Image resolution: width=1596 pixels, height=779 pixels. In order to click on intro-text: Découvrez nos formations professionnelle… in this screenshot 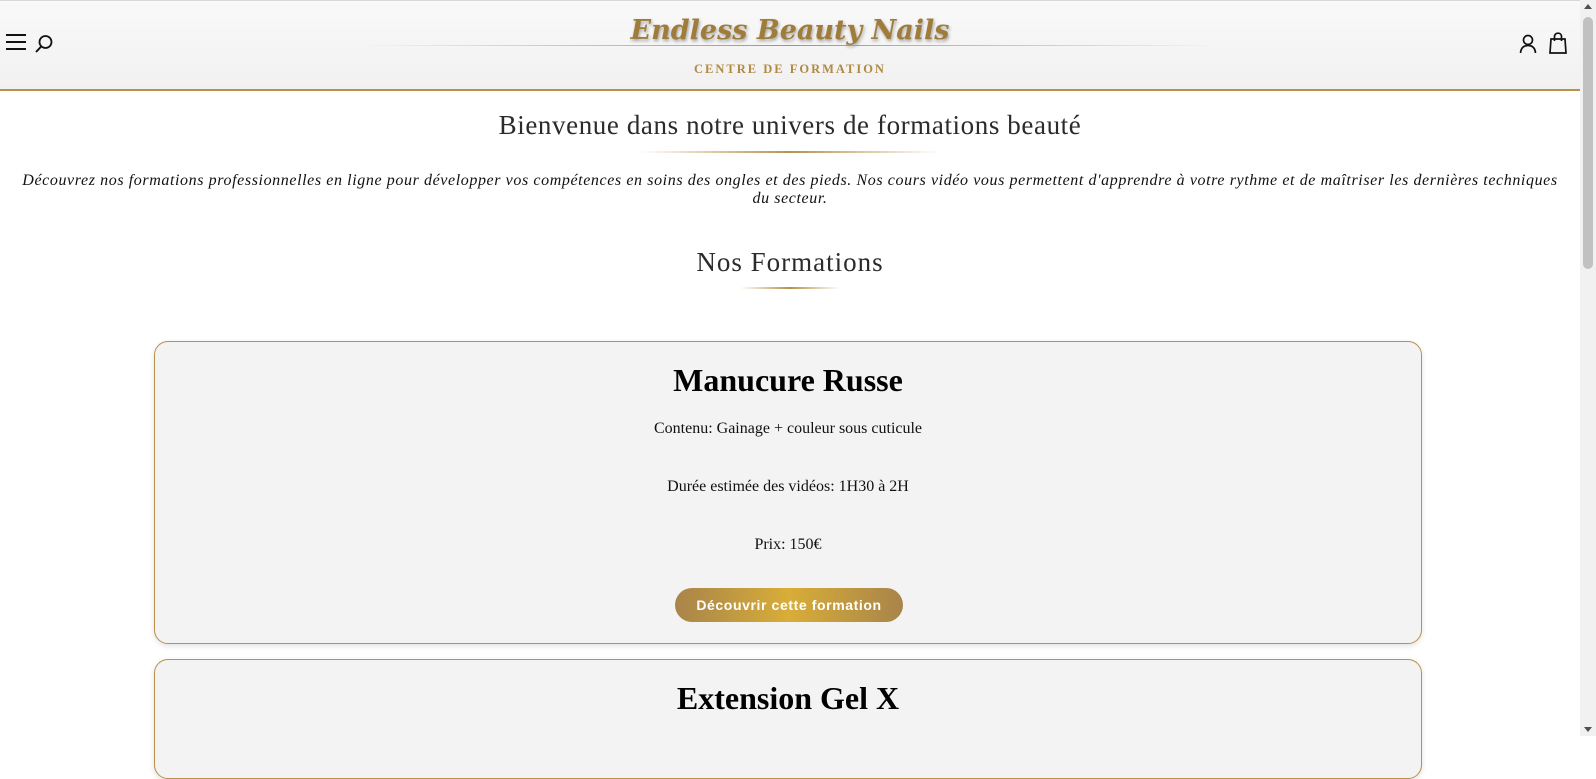, I will do `click(790, 189)`.